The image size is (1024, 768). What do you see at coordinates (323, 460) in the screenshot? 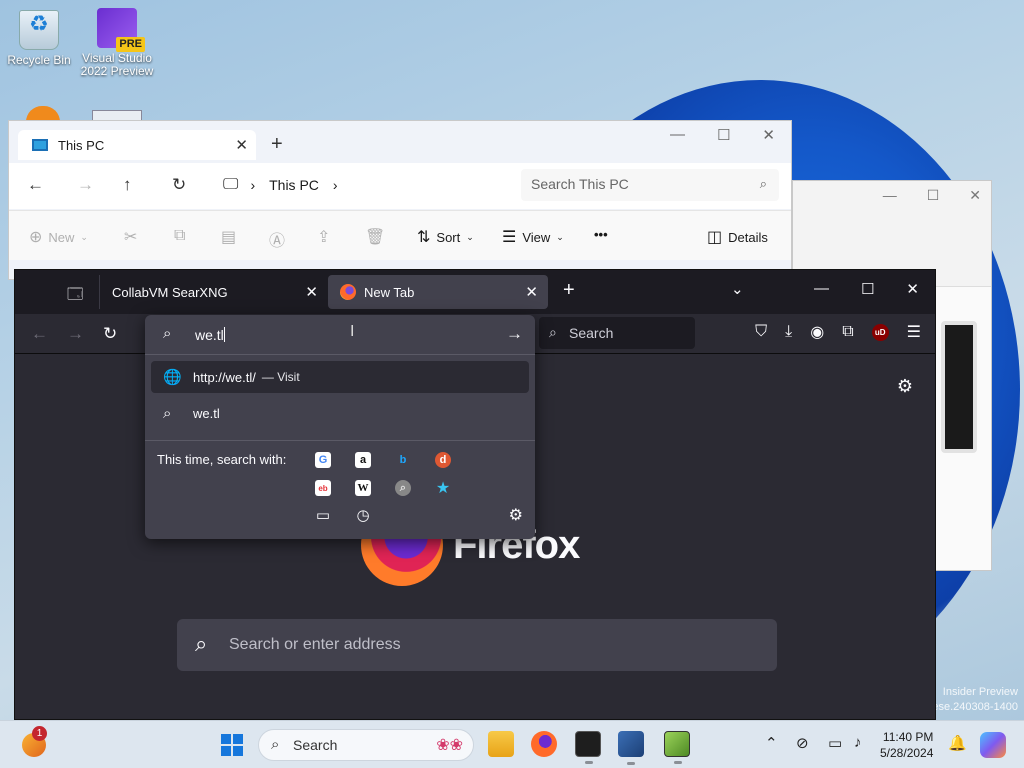
I see `google-engine-icon: G` at bounding box center [323, 460].